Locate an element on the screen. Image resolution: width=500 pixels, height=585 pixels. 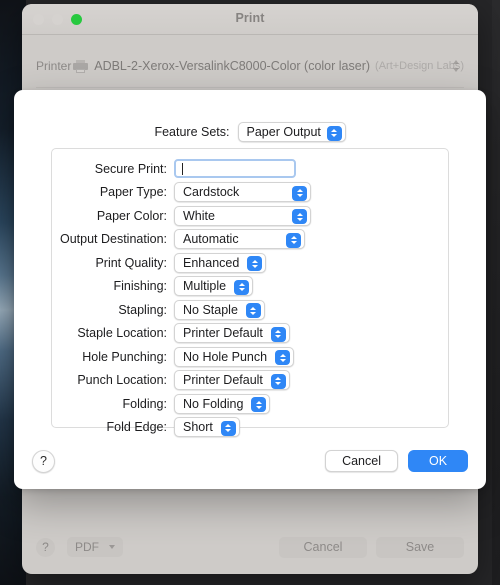
option-popup: No Hole Punch is located at coordinates (234, 356).